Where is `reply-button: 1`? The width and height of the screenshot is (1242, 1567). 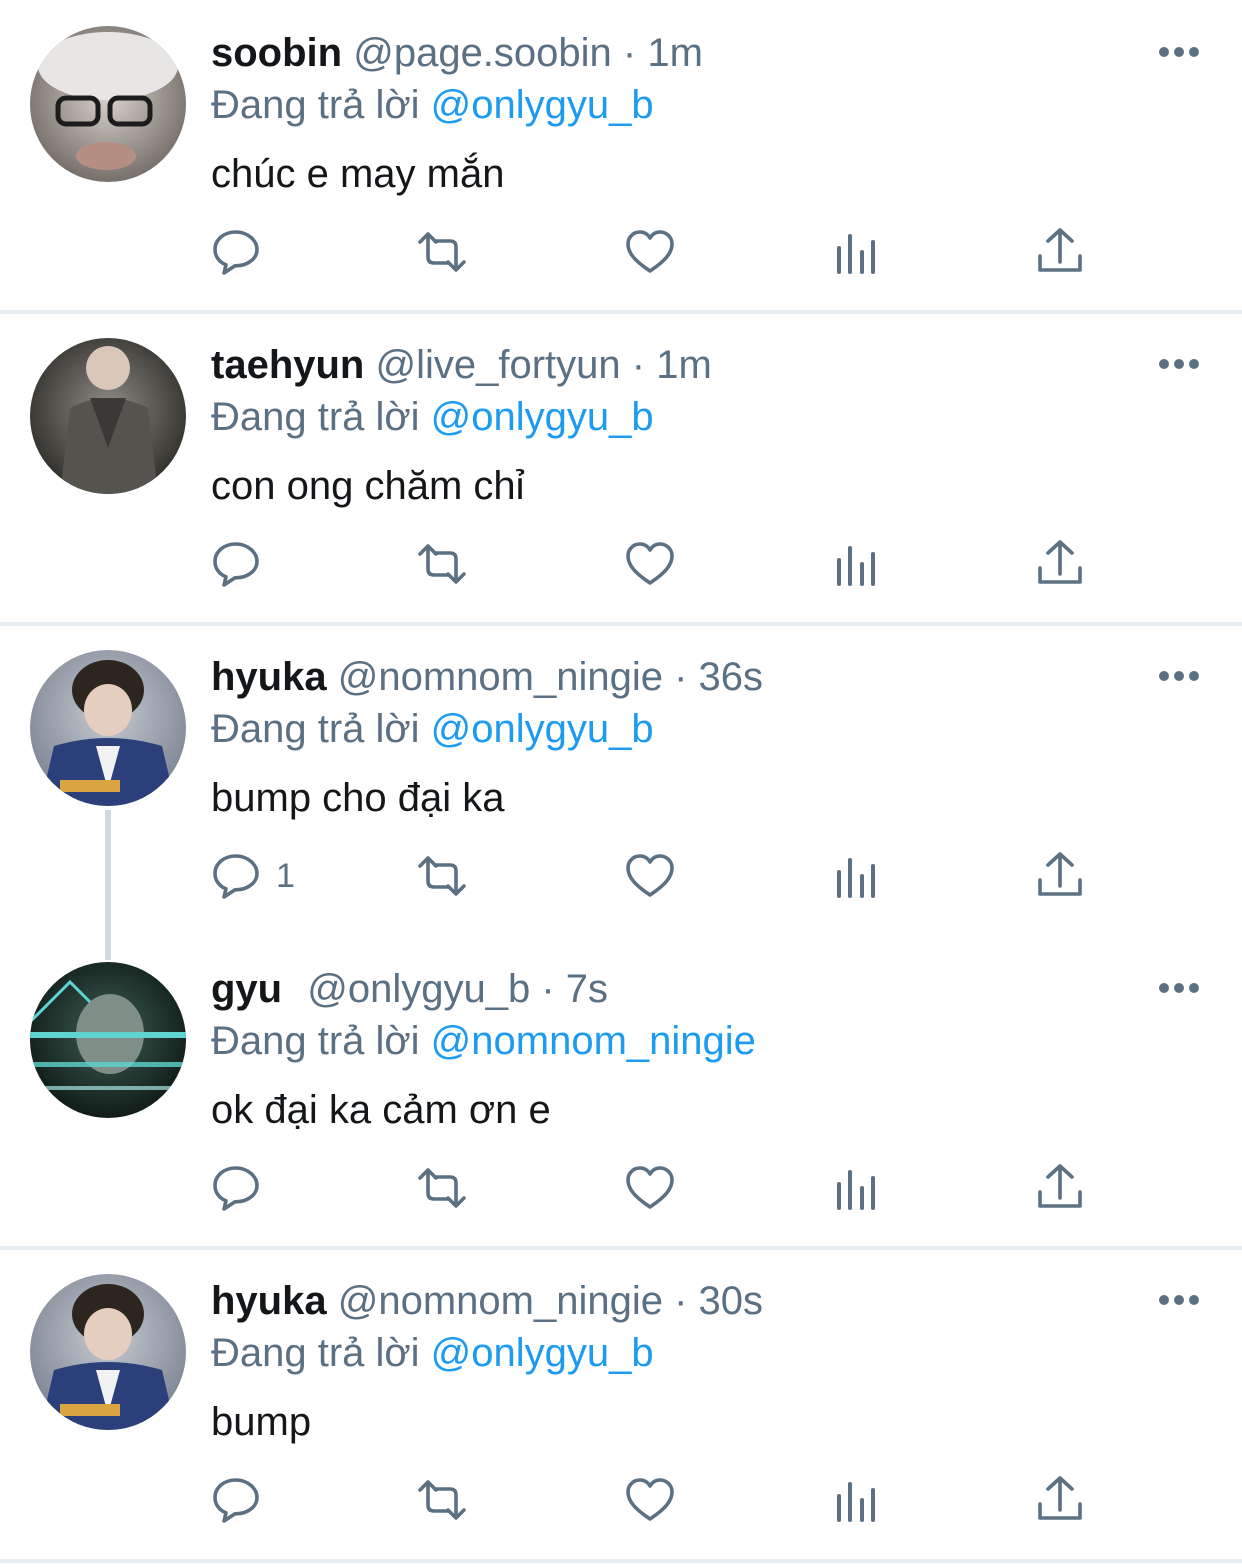 reply-button: 1 is located at coordinates (252, 876).